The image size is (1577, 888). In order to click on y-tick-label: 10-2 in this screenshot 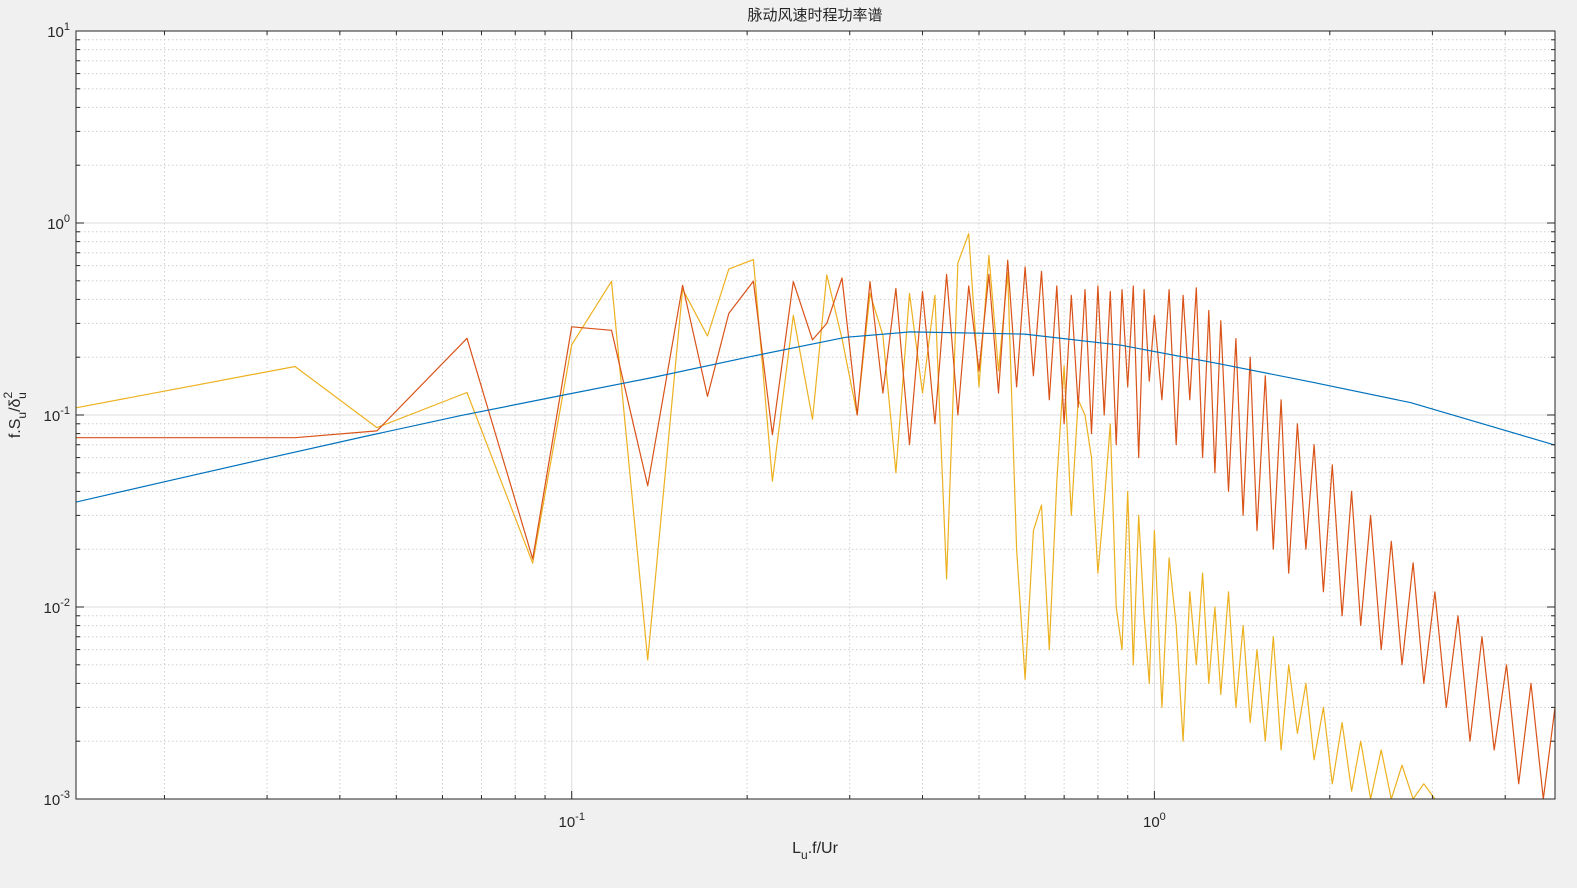, I will do `click(57, 607)`.